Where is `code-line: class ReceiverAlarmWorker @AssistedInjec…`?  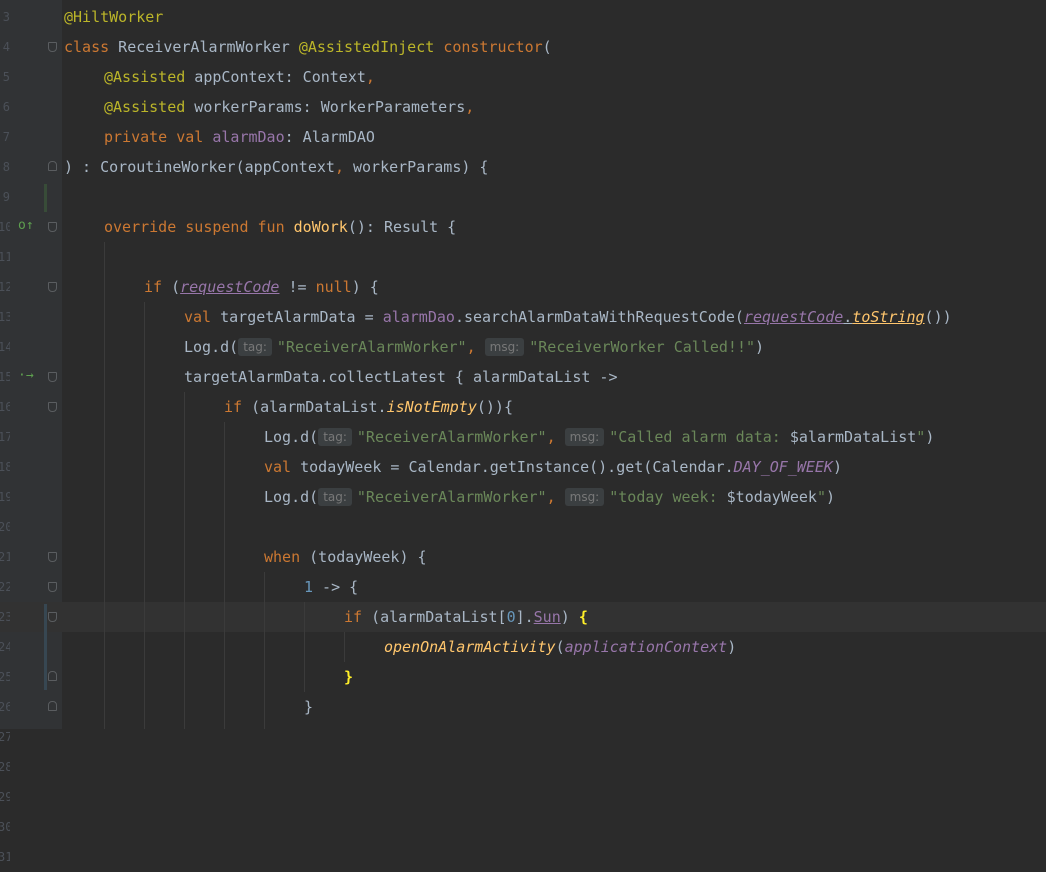 code-line: class ReceiverAlarmWorker @AssistedInjec… is located at coordinates (523, 47).